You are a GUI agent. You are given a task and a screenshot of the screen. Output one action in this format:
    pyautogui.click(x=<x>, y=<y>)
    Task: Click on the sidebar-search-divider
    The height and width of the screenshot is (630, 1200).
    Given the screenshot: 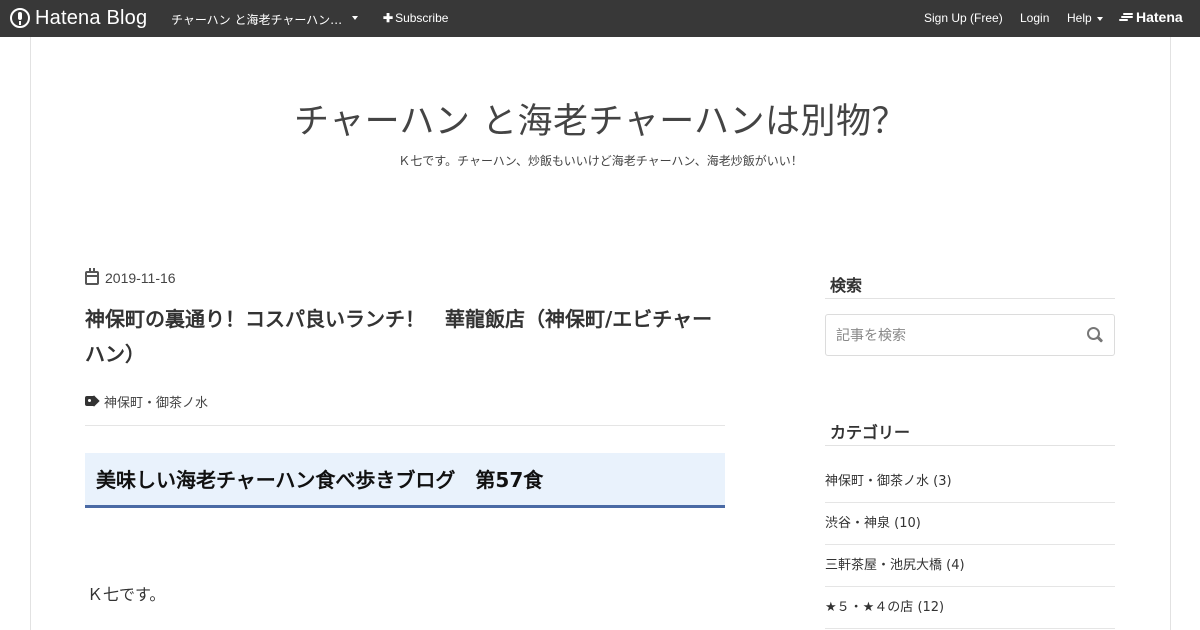 What is the action you would take?
    pyautogui.click(x=970, y=298)
    